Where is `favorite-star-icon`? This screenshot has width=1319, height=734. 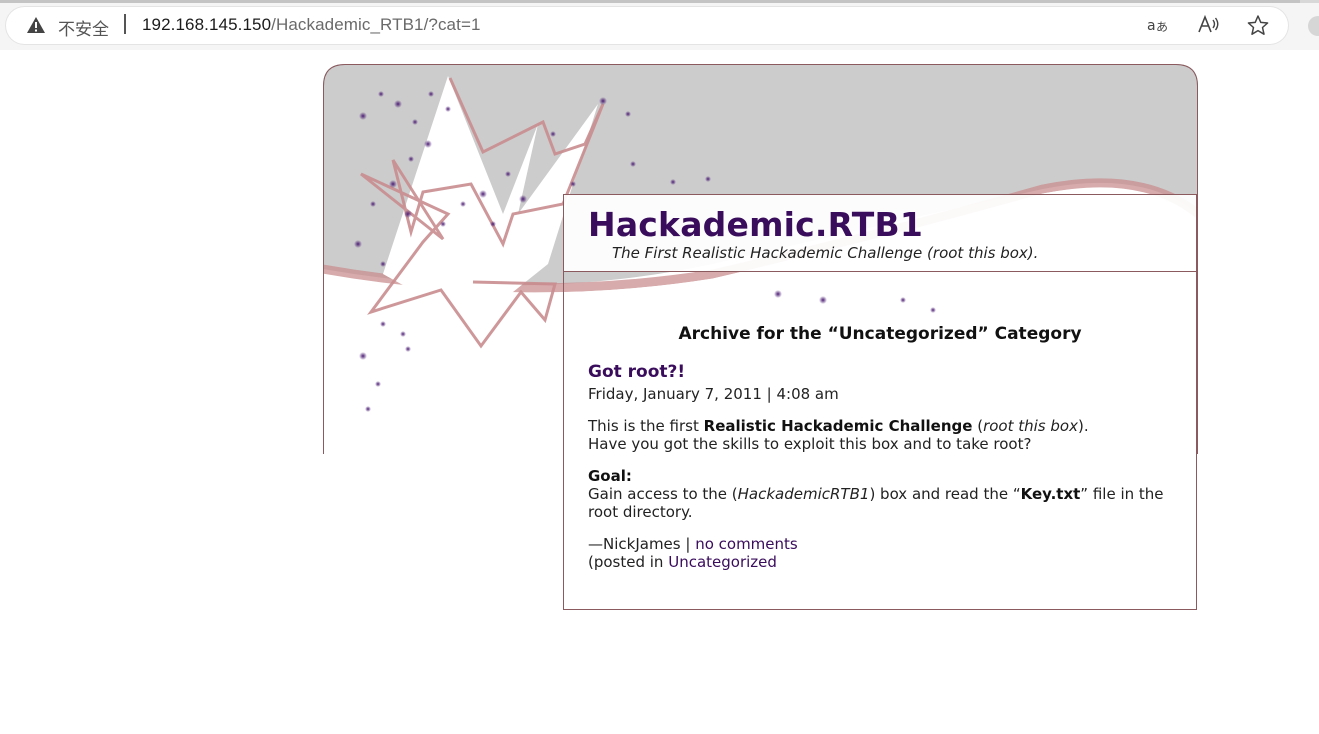
favorite-star-icon is located at coordinates (1258, 25).